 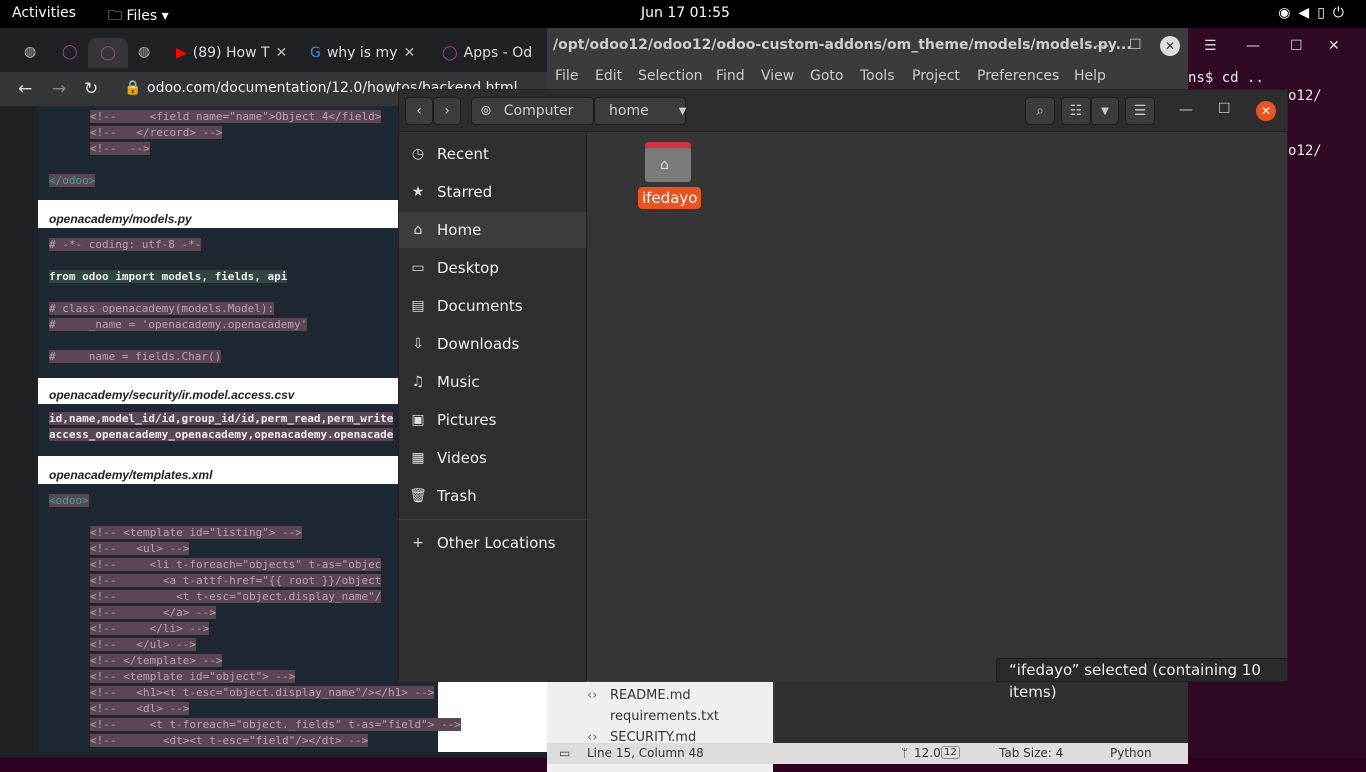 I want to click on sidebar-item-trash: 🗑 Trash, so click(x=492, y=496).